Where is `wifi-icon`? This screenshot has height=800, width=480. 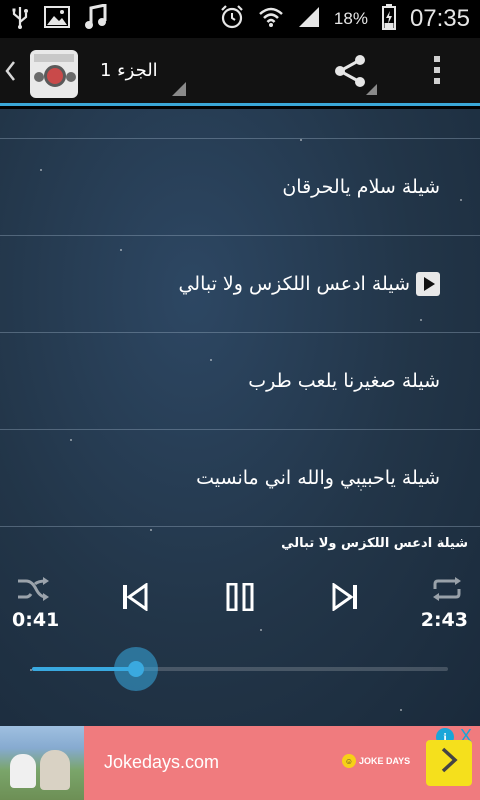
wifi-icon is located at coordinates (271, 19).